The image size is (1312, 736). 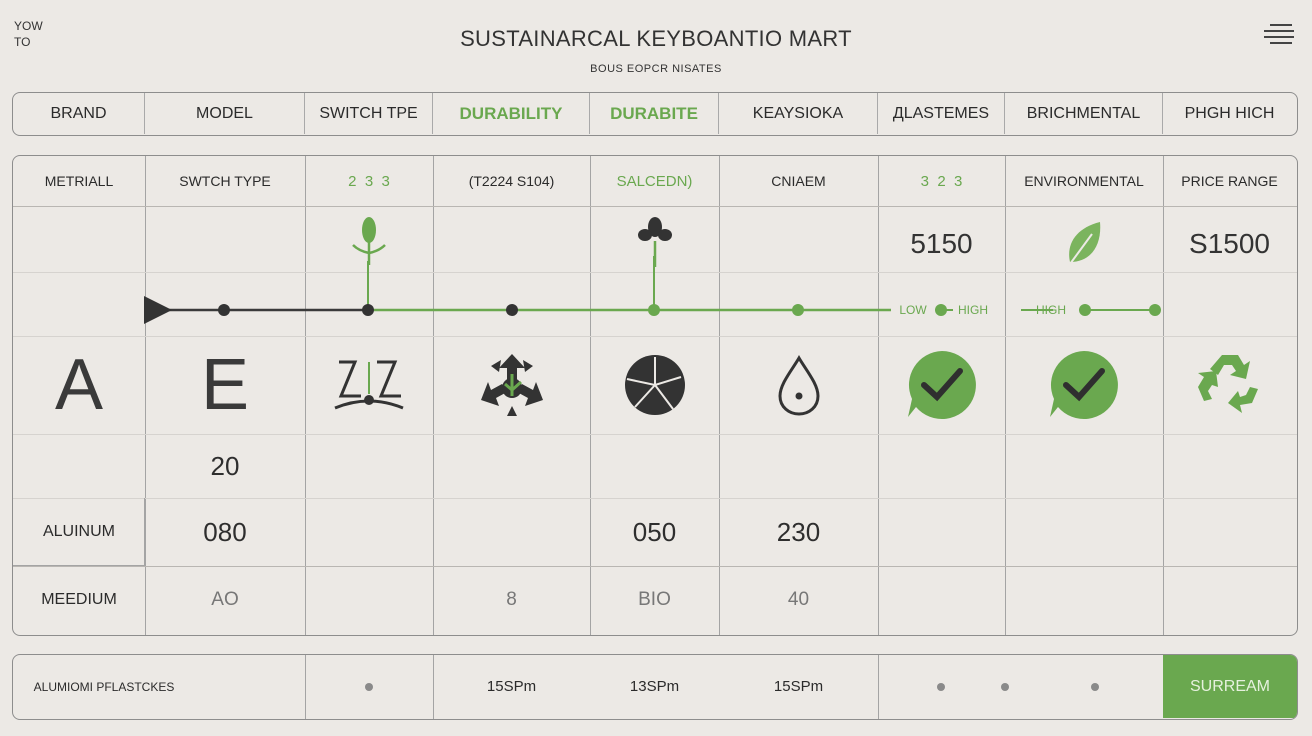 I want to click on model-count: 20, so click(x=225, y=465).